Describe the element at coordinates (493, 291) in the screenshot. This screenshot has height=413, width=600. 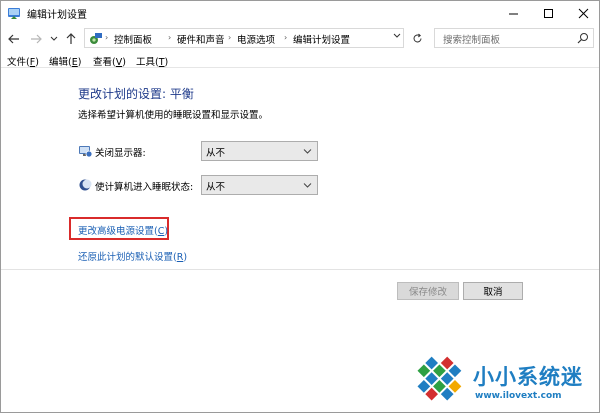
I see `cancel-button: 取消` at that location.